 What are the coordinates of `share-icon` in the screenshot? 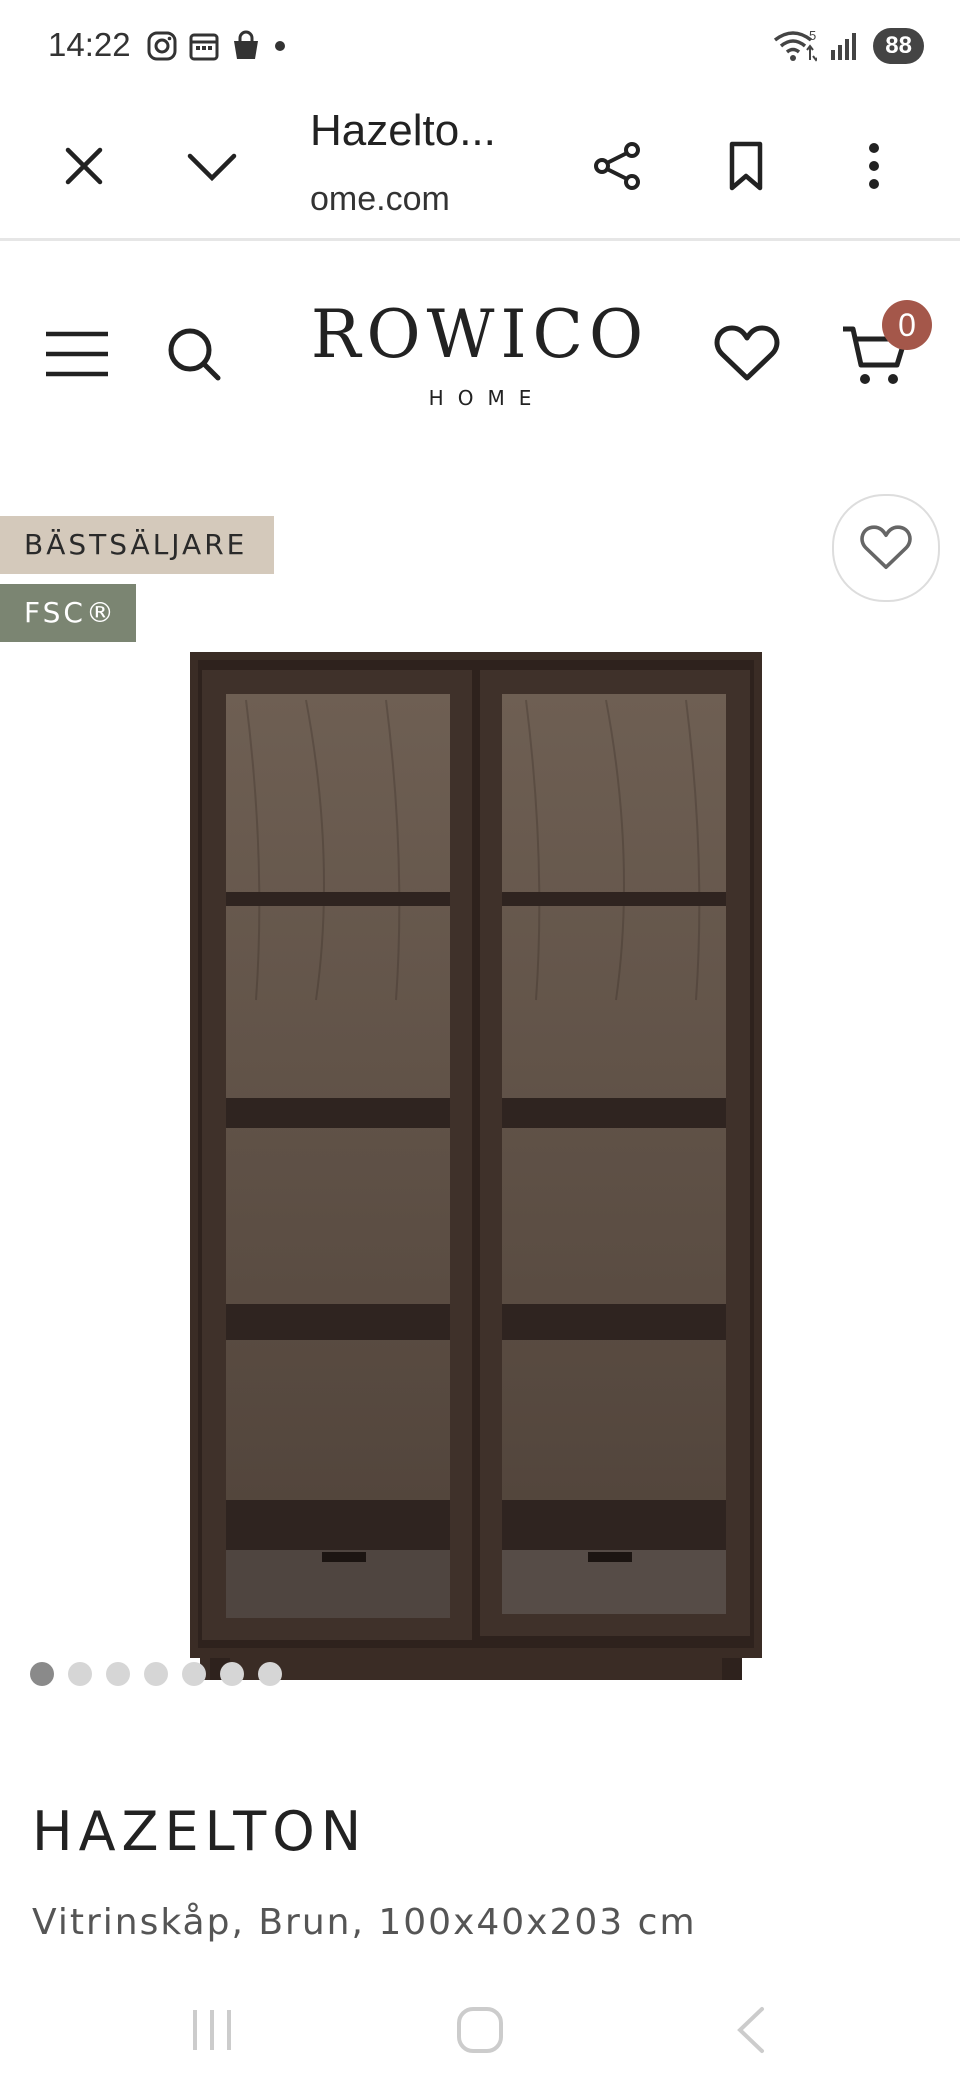 It's located at (617, 166).